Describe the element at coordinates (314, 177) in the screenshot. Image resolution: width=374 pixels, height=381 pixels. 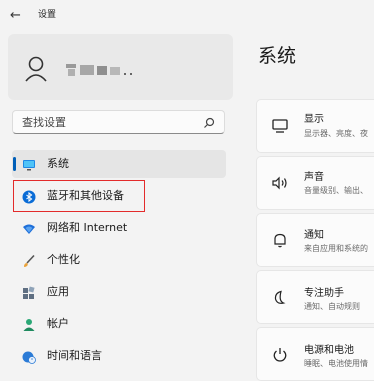
I see `card-title: 声音` at that location.